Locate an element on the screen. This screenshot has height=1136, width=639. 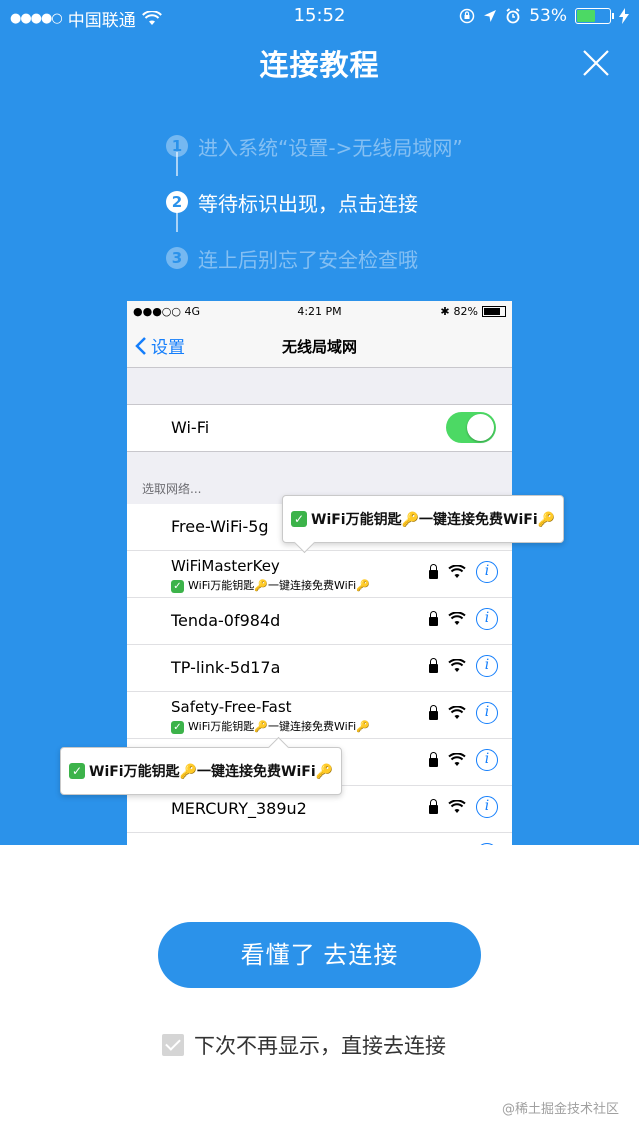
close-icon is located at coordinates (596, 63).